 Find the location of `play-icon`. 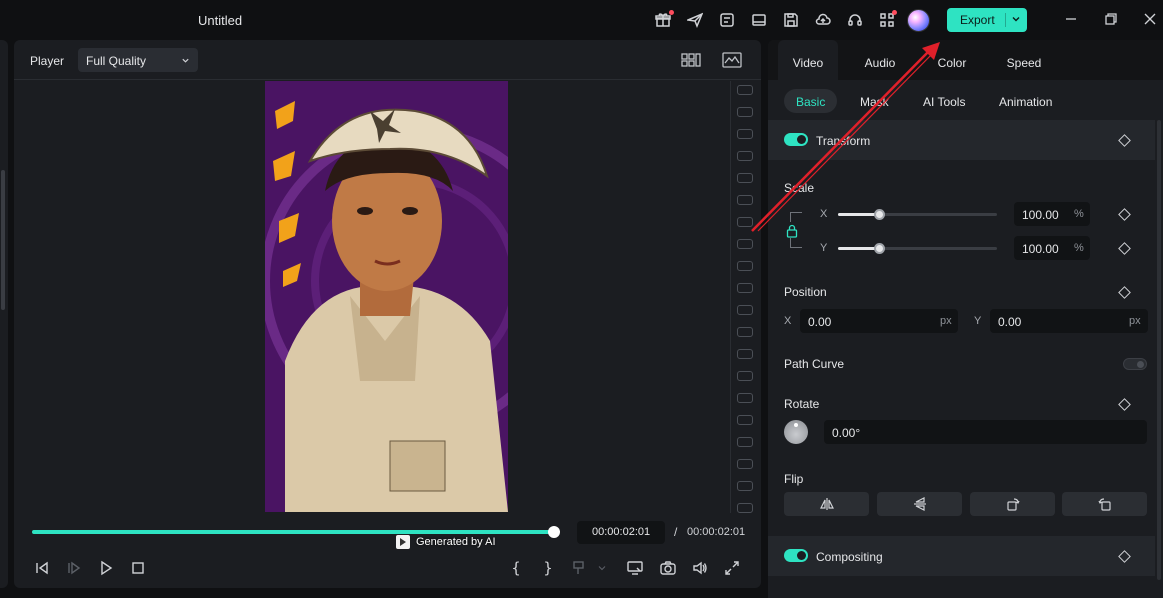

play-icon is located at coordinates (106, 568).